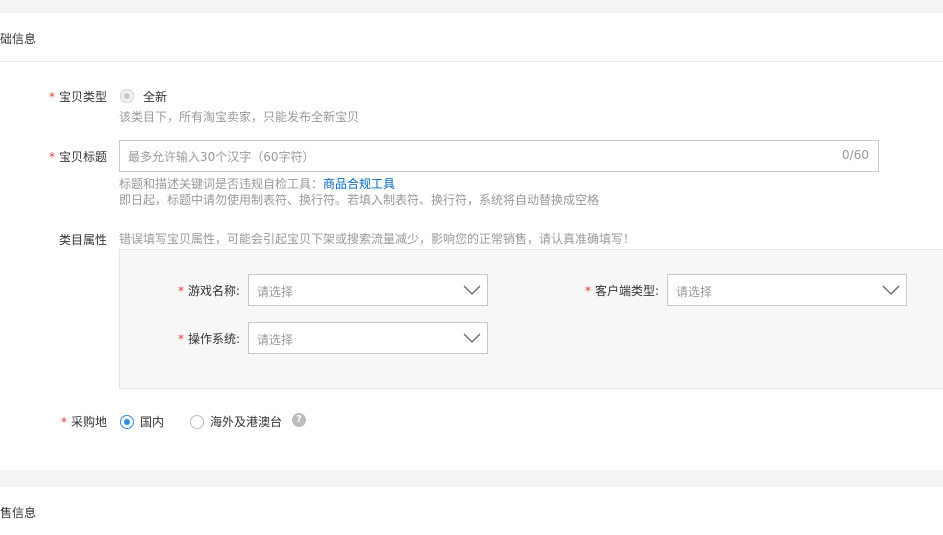  What do you see at coordinates (275, 340) in the screenshot?
I see `os-placeholder: 请选择` at bounding box center [275, 340].